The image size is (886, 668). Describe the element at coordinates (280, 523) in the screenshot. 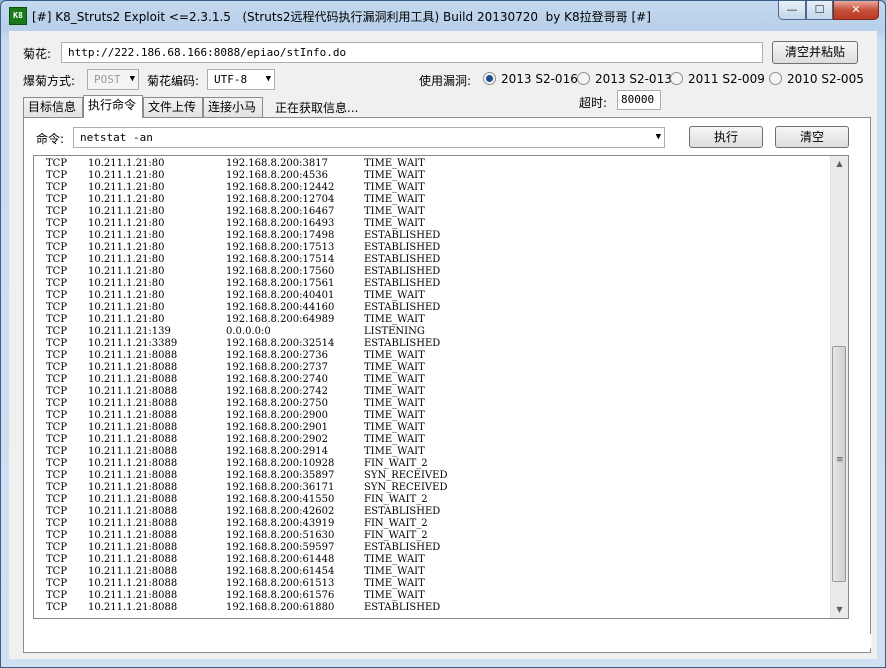

I see `output-foreign-address: 192.168.8.200:43919` at that location.